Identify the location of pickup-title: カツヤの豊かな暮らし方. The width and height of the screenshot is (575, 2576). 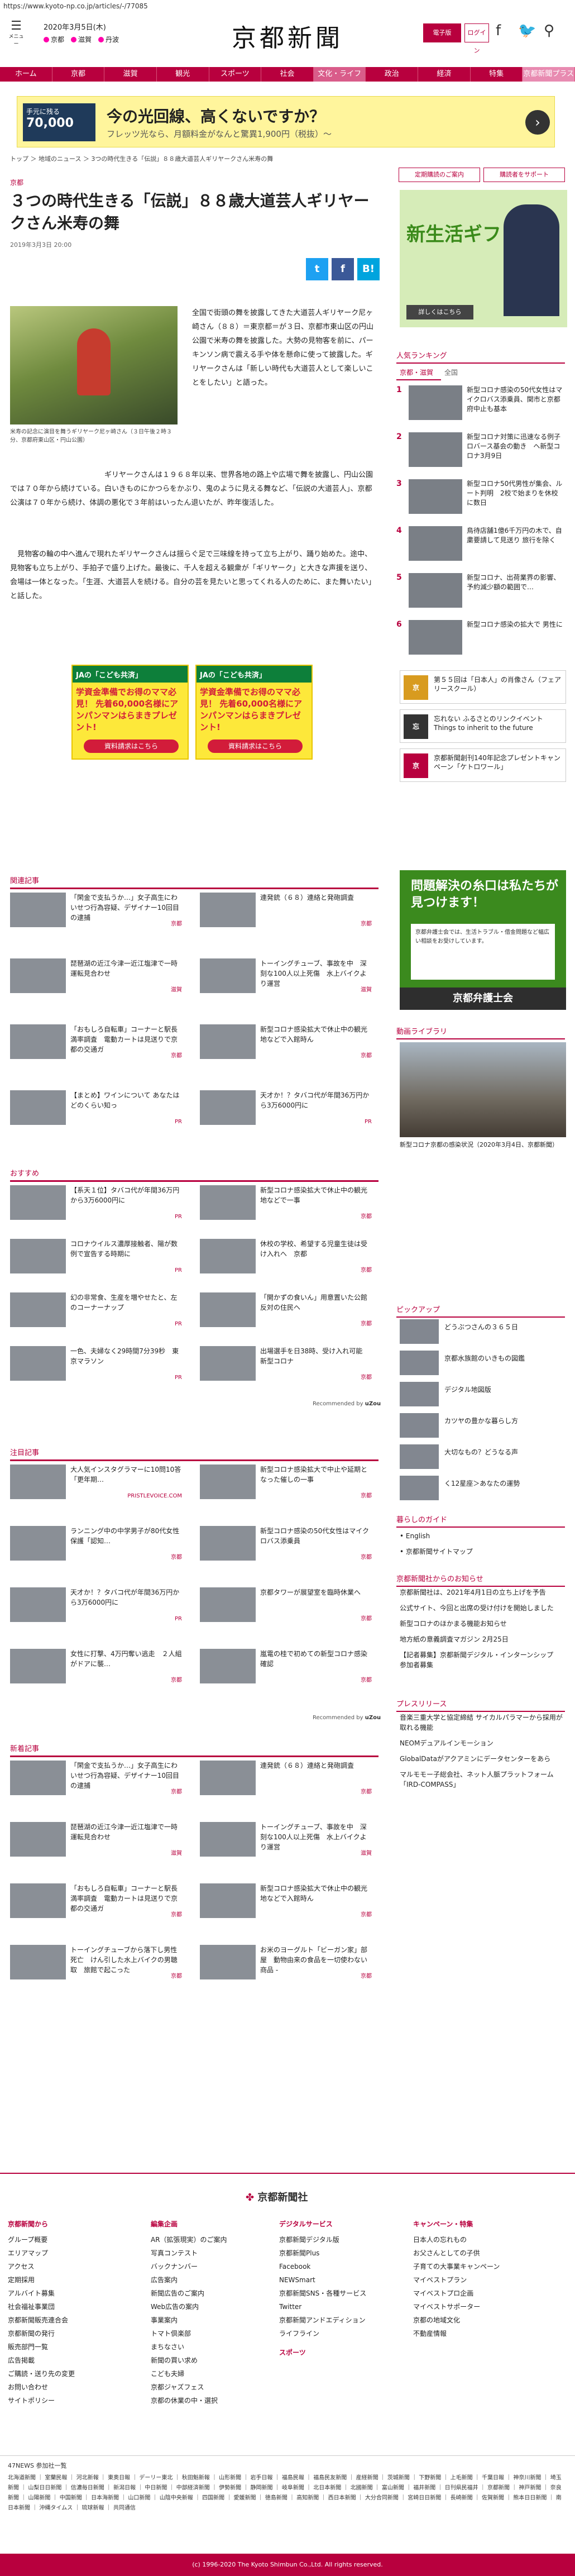
(503, 1421).